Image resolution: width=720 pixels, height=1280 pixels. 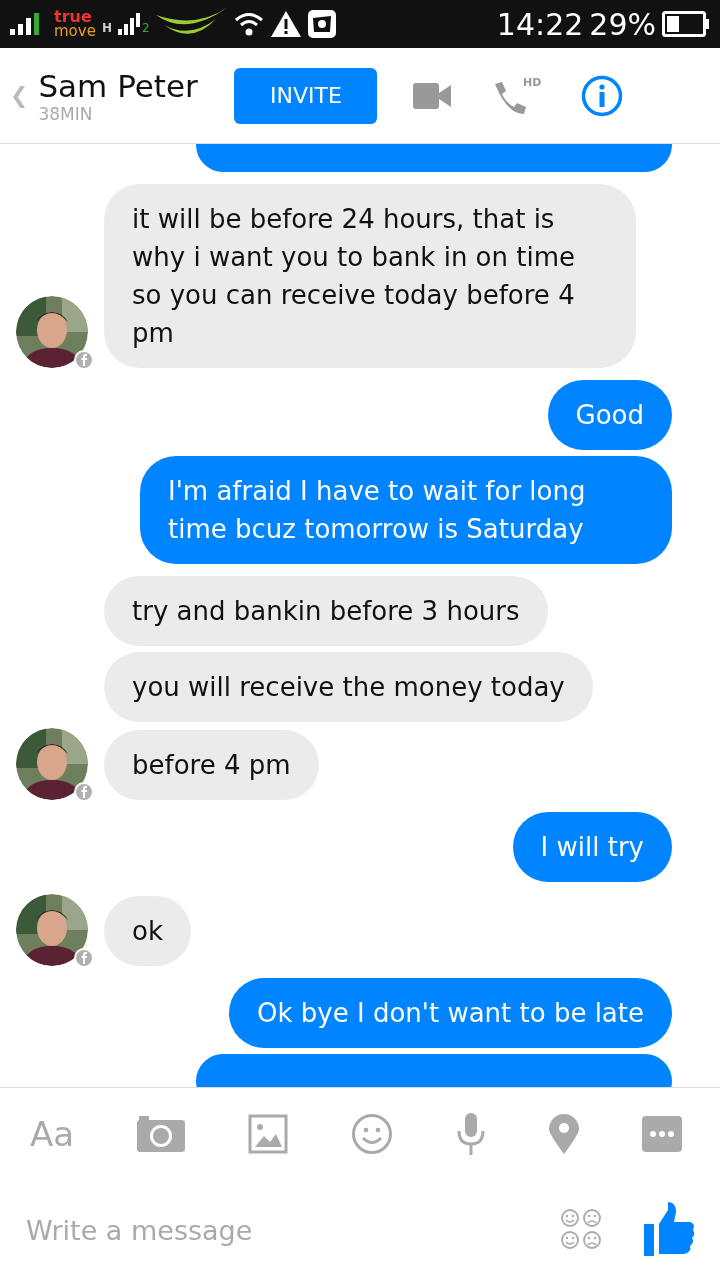 What do you see at coordinates (66, 113) in the screenshot?
I see `last-active-time: 38MIN` at bounding box center [66, 113].